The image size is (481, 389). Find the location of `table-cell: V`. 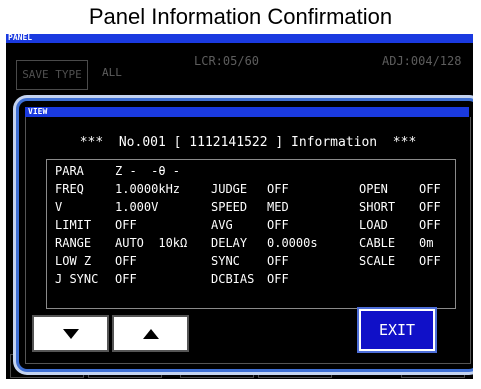

table-cell: V is located at coordinates (59, 207).